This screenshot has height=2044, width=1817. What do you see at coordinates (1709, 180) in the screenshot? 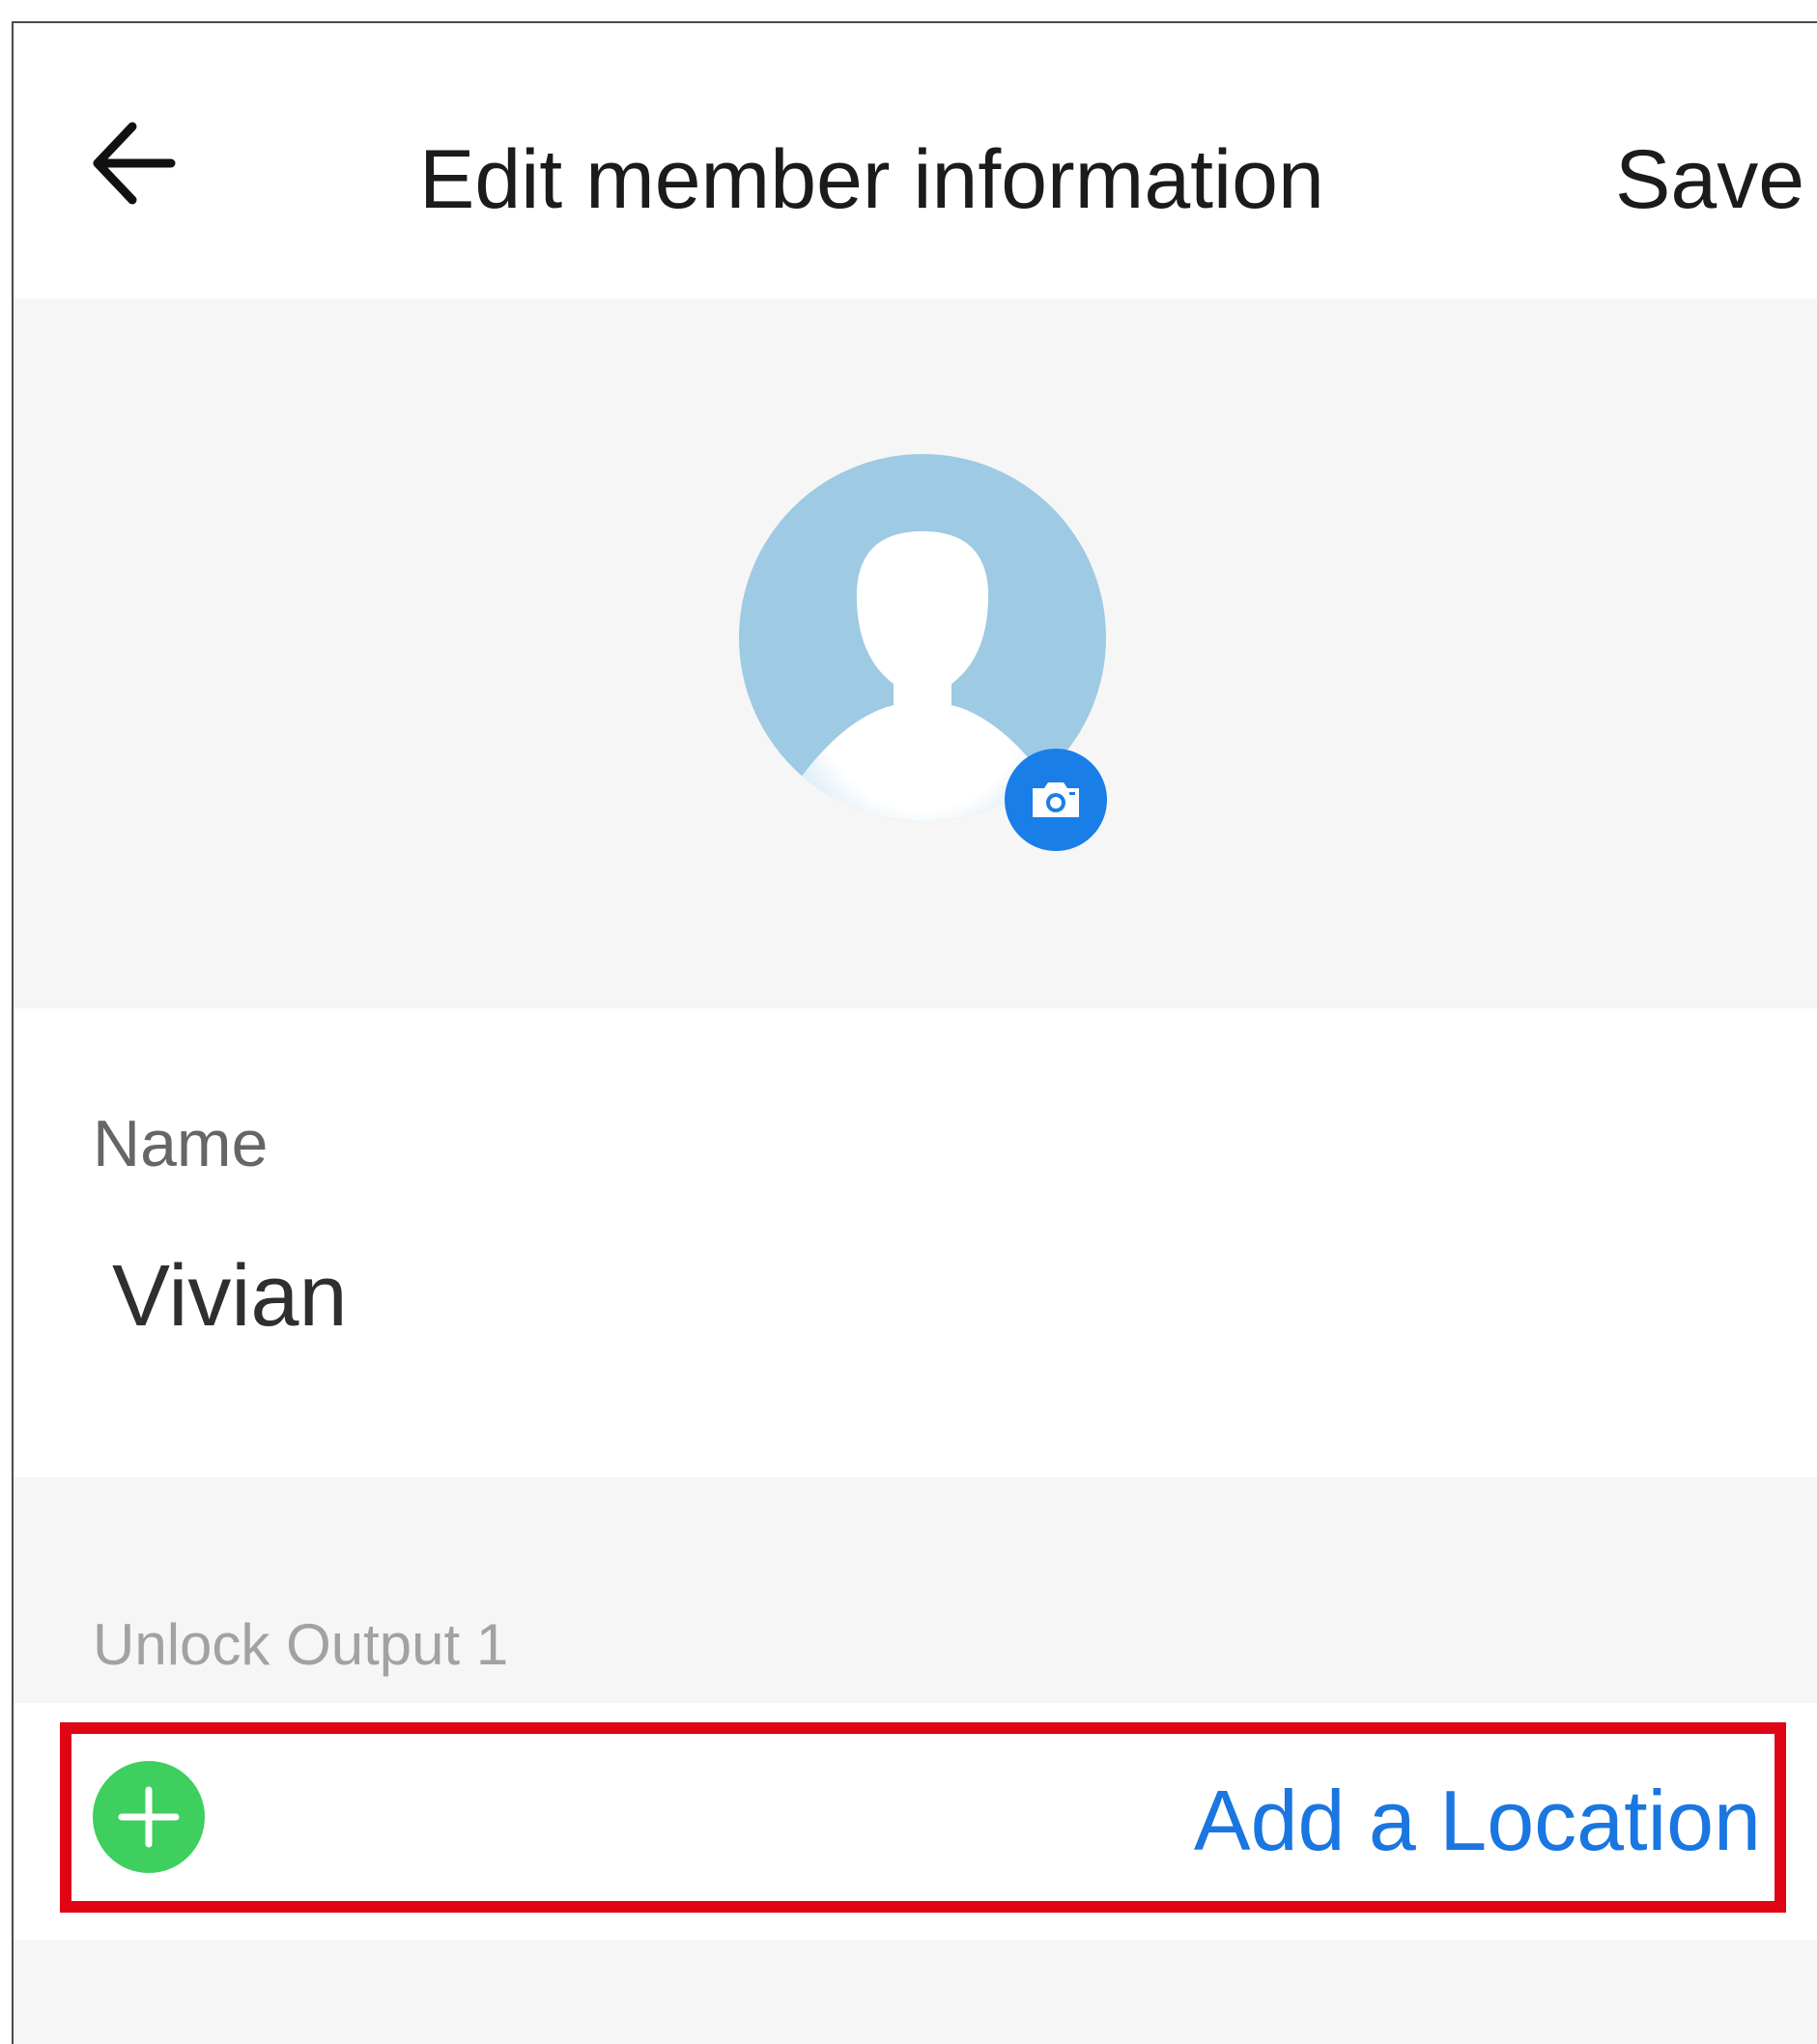
I see `save-button: Save` at bounding box center [1709, 180].